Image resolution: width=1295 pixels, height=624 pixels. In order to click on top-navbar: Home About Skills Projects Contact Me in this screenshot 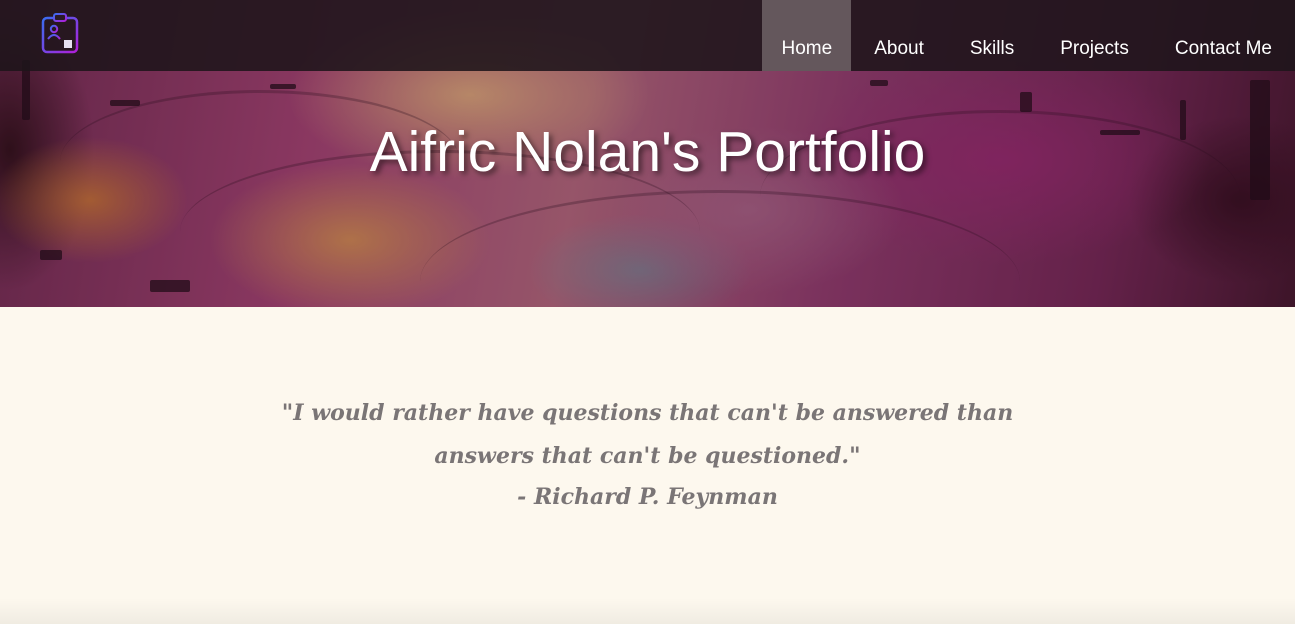, I will do `click(647, 35)`.